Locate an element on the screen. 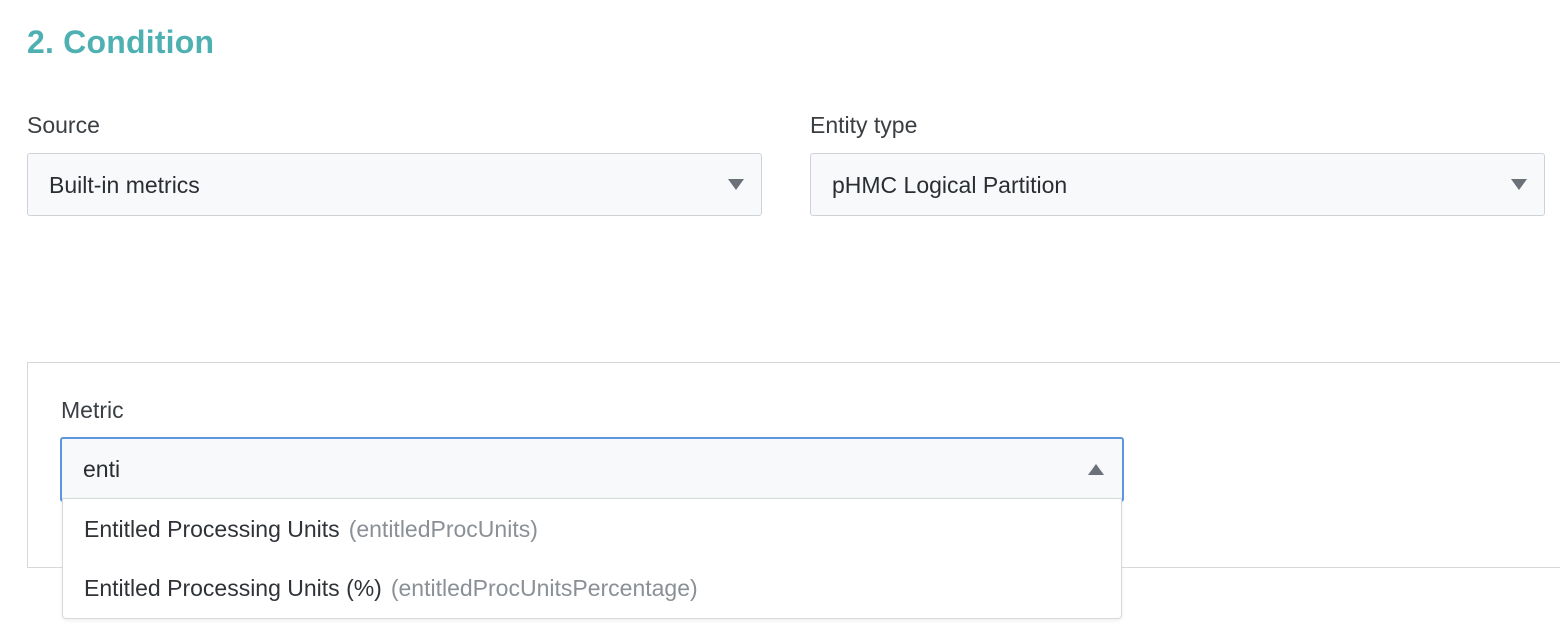 This screenshot has height=636, width=1560. source-select: Built-in metrics is located at coordinates (394, 184).